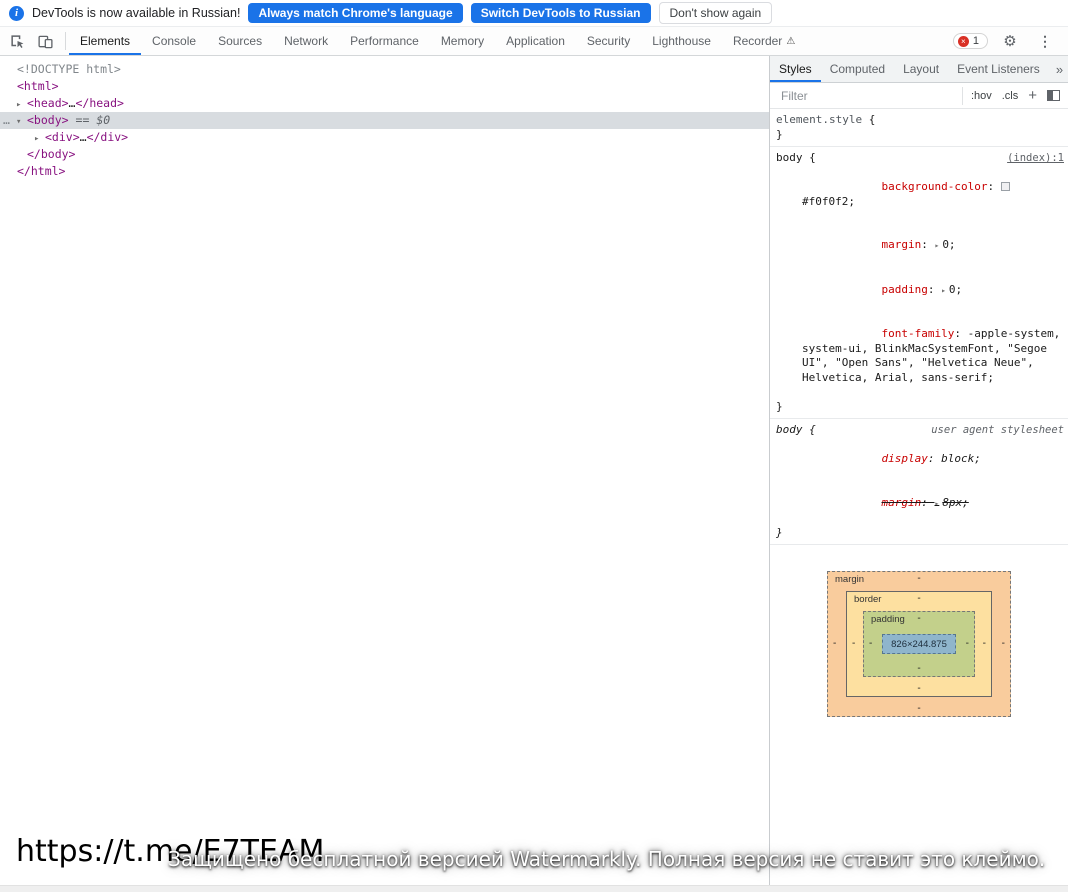 The image size is (1068, 892). What do you see at coordinates (715, 13) in the screenshot?
I see `dont-show-again-button: Don't show again` at bounding box center [715, 13].